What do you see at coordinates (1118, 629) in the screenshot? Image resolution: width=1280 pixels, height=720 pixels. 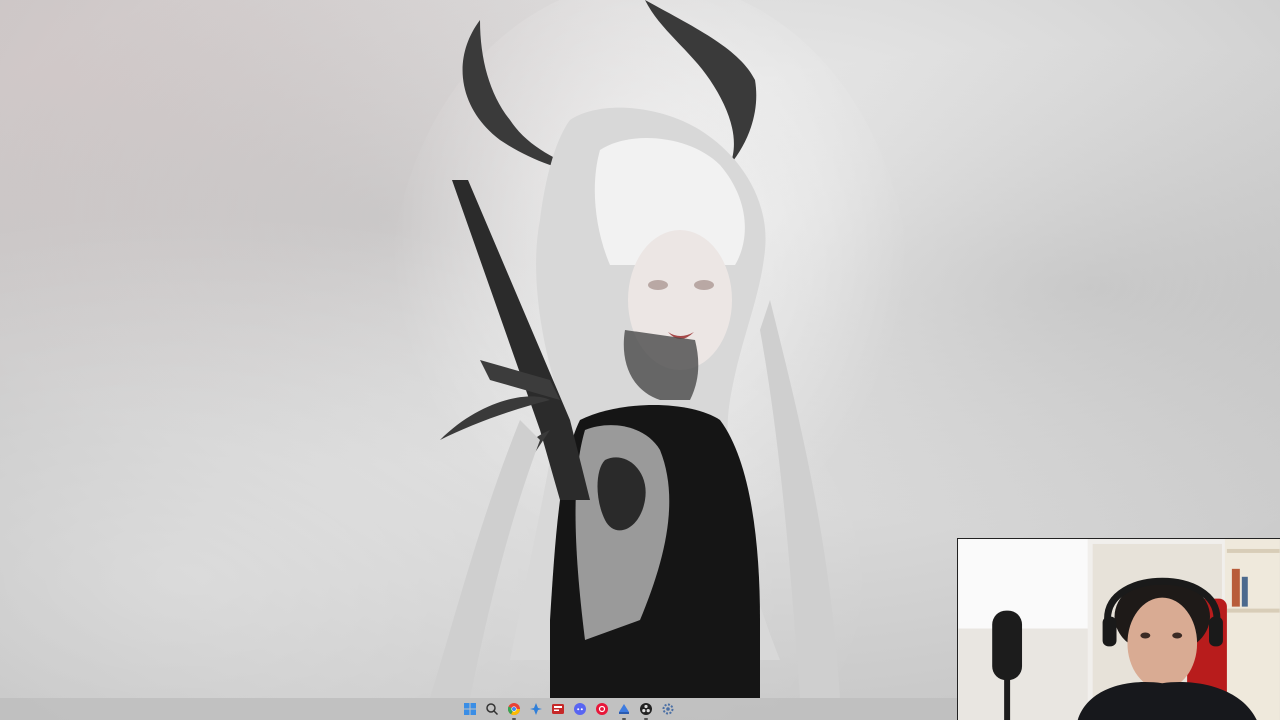 I see `webcam-overlay` at bounding box center [1118, 629].